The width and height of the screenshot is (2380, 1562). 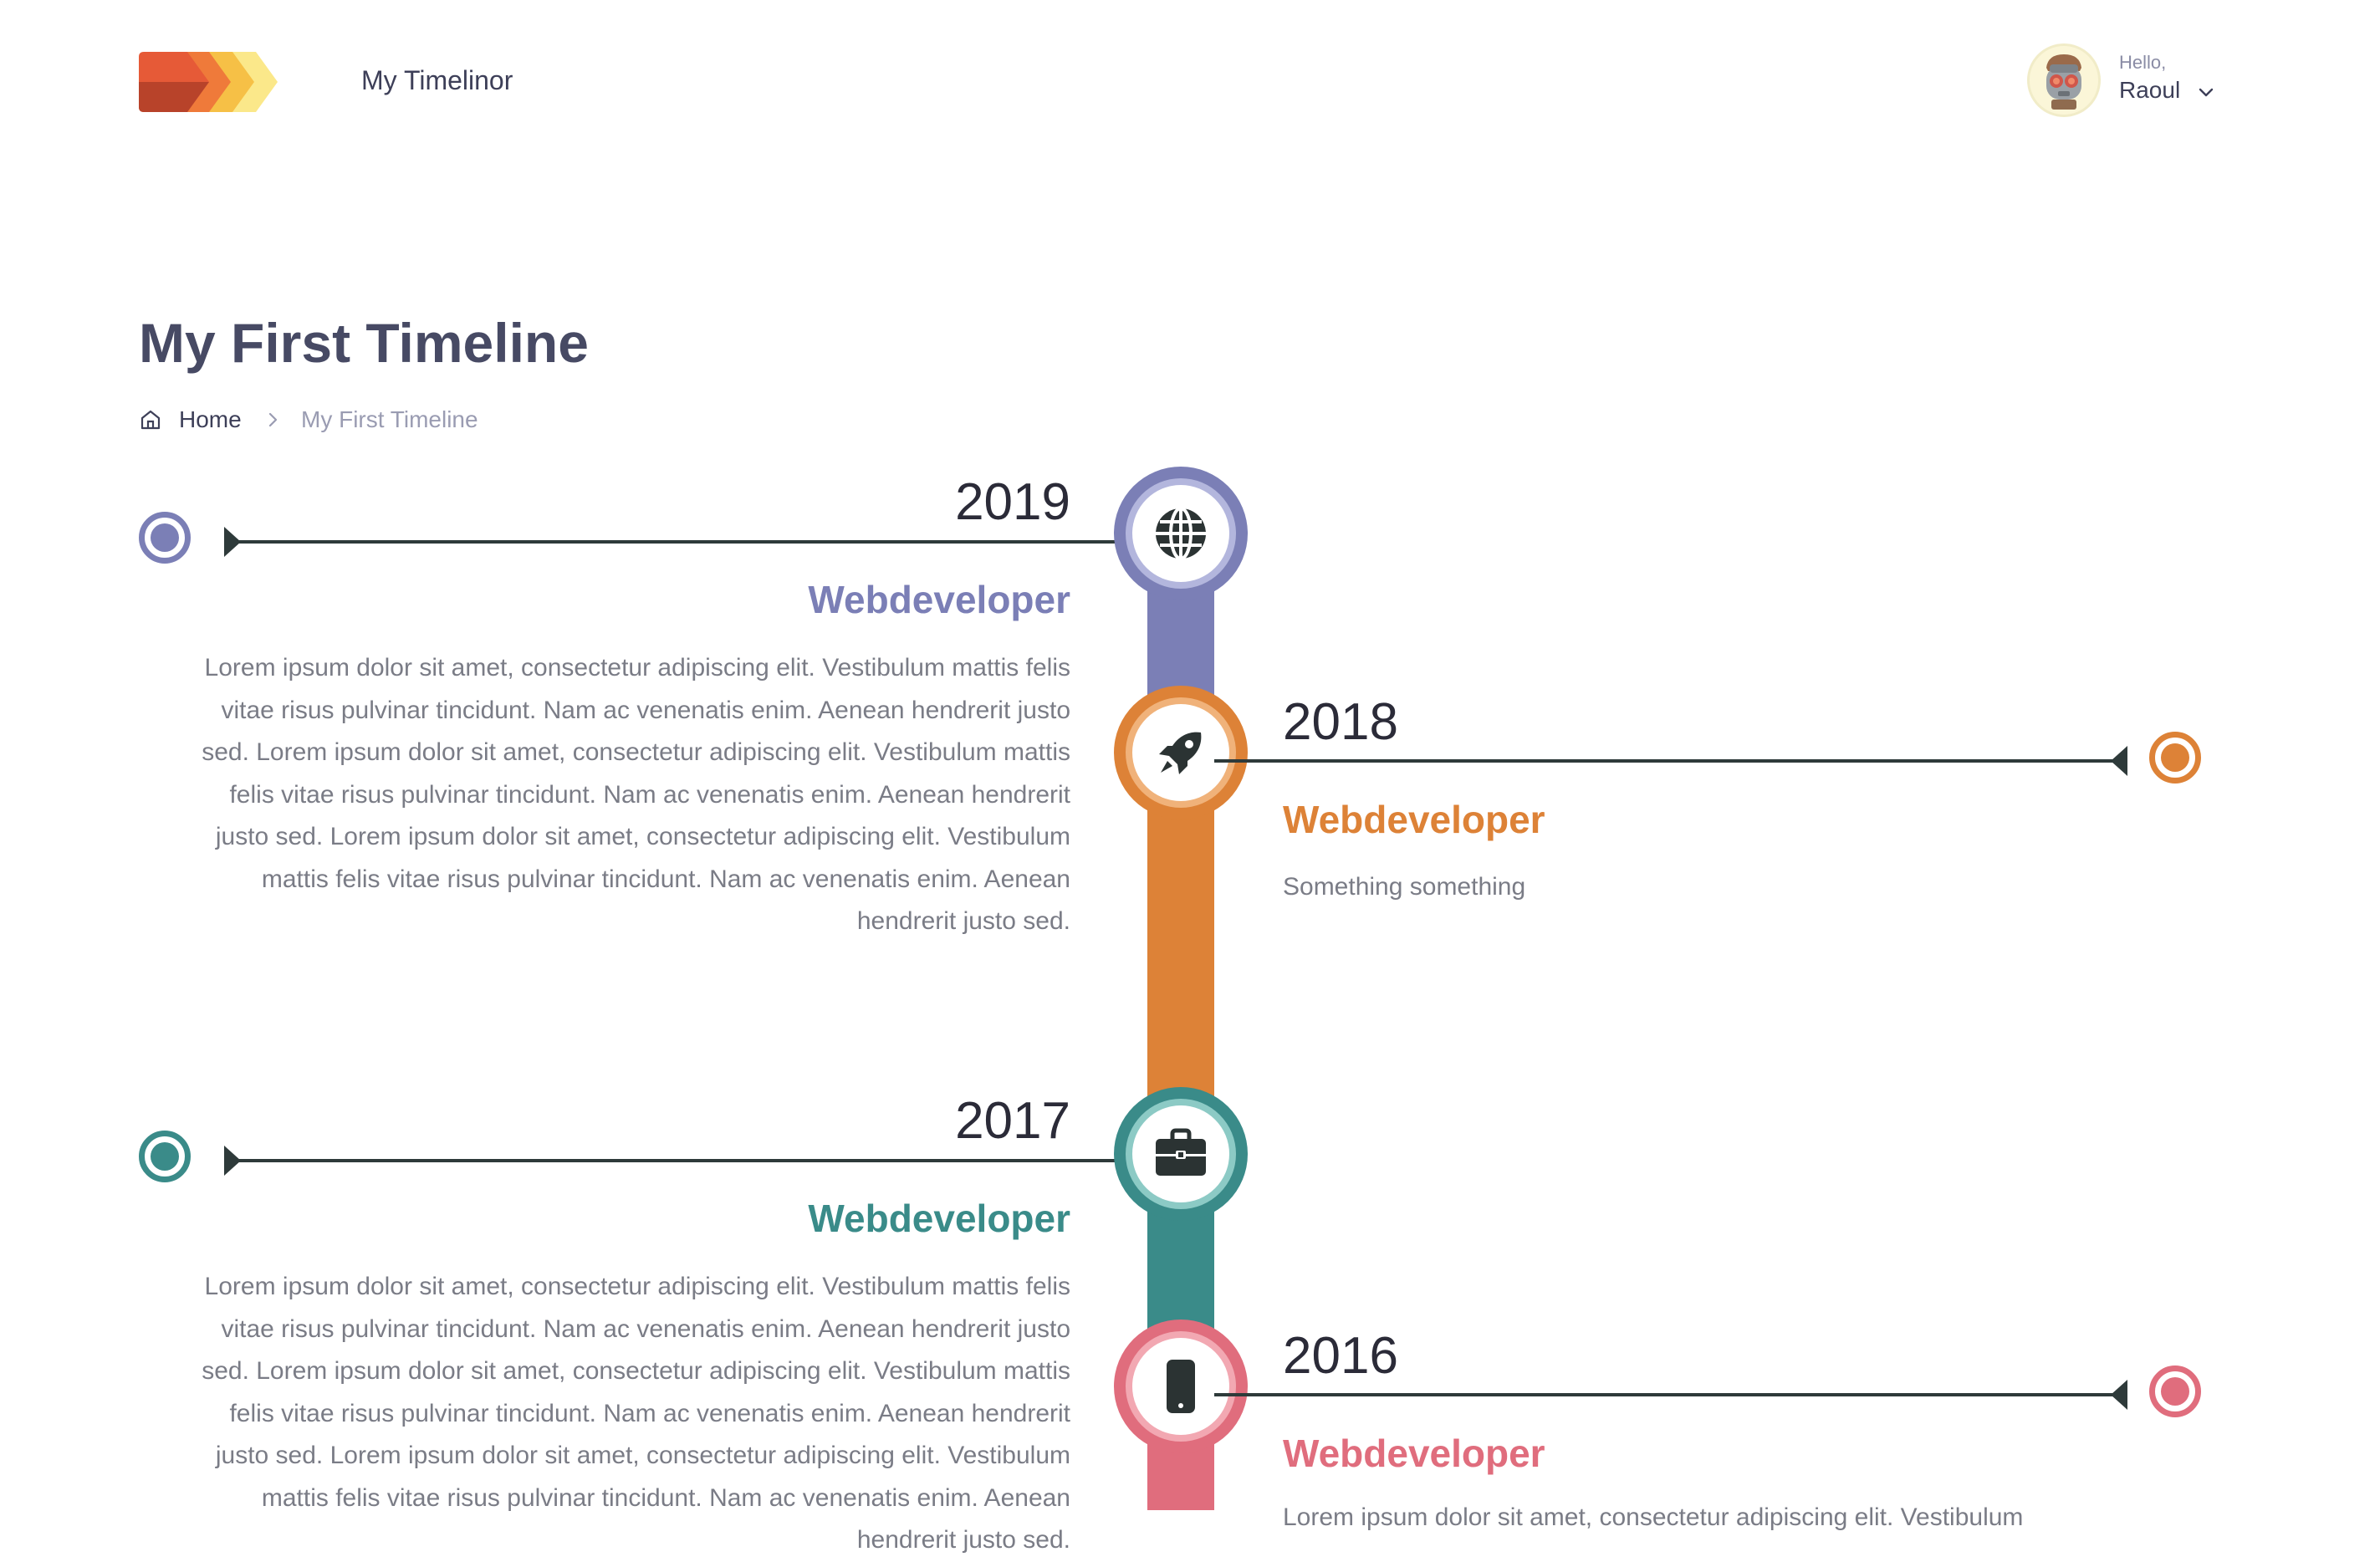 What do you see at coordinates (210, 419) in the screenshot?
I see `breadcrumb-home-link: Home` at bounding box center [210, 419].